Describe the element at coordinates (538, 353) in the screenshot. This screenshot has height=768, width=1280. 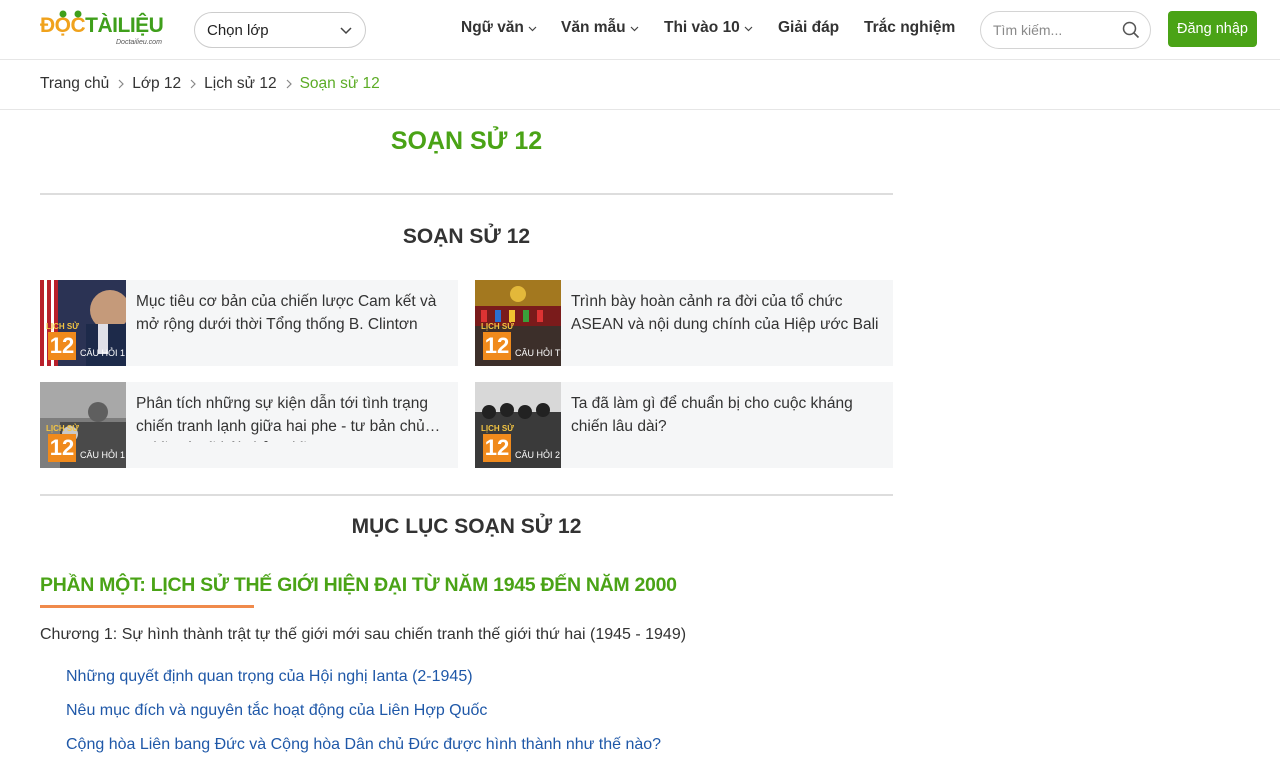
I see `thumbnail-caption: CÂU HỎI TRA` at that location.